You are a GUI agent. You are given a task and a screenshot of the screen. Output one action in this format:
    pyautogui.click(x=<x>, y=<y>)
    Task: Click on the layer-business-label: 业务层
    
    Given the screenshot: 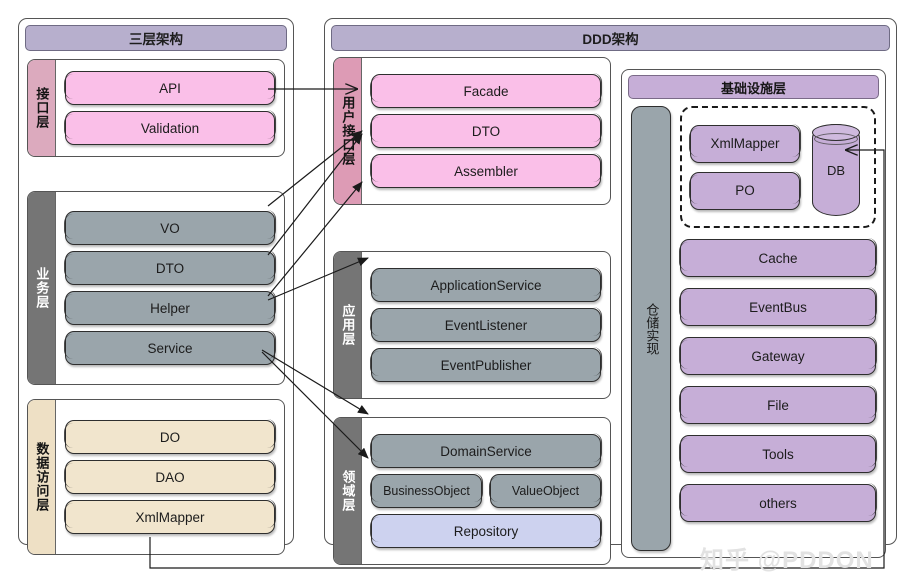 What is the action you would take?
    pyautogui.click(x=42, y=288)
    